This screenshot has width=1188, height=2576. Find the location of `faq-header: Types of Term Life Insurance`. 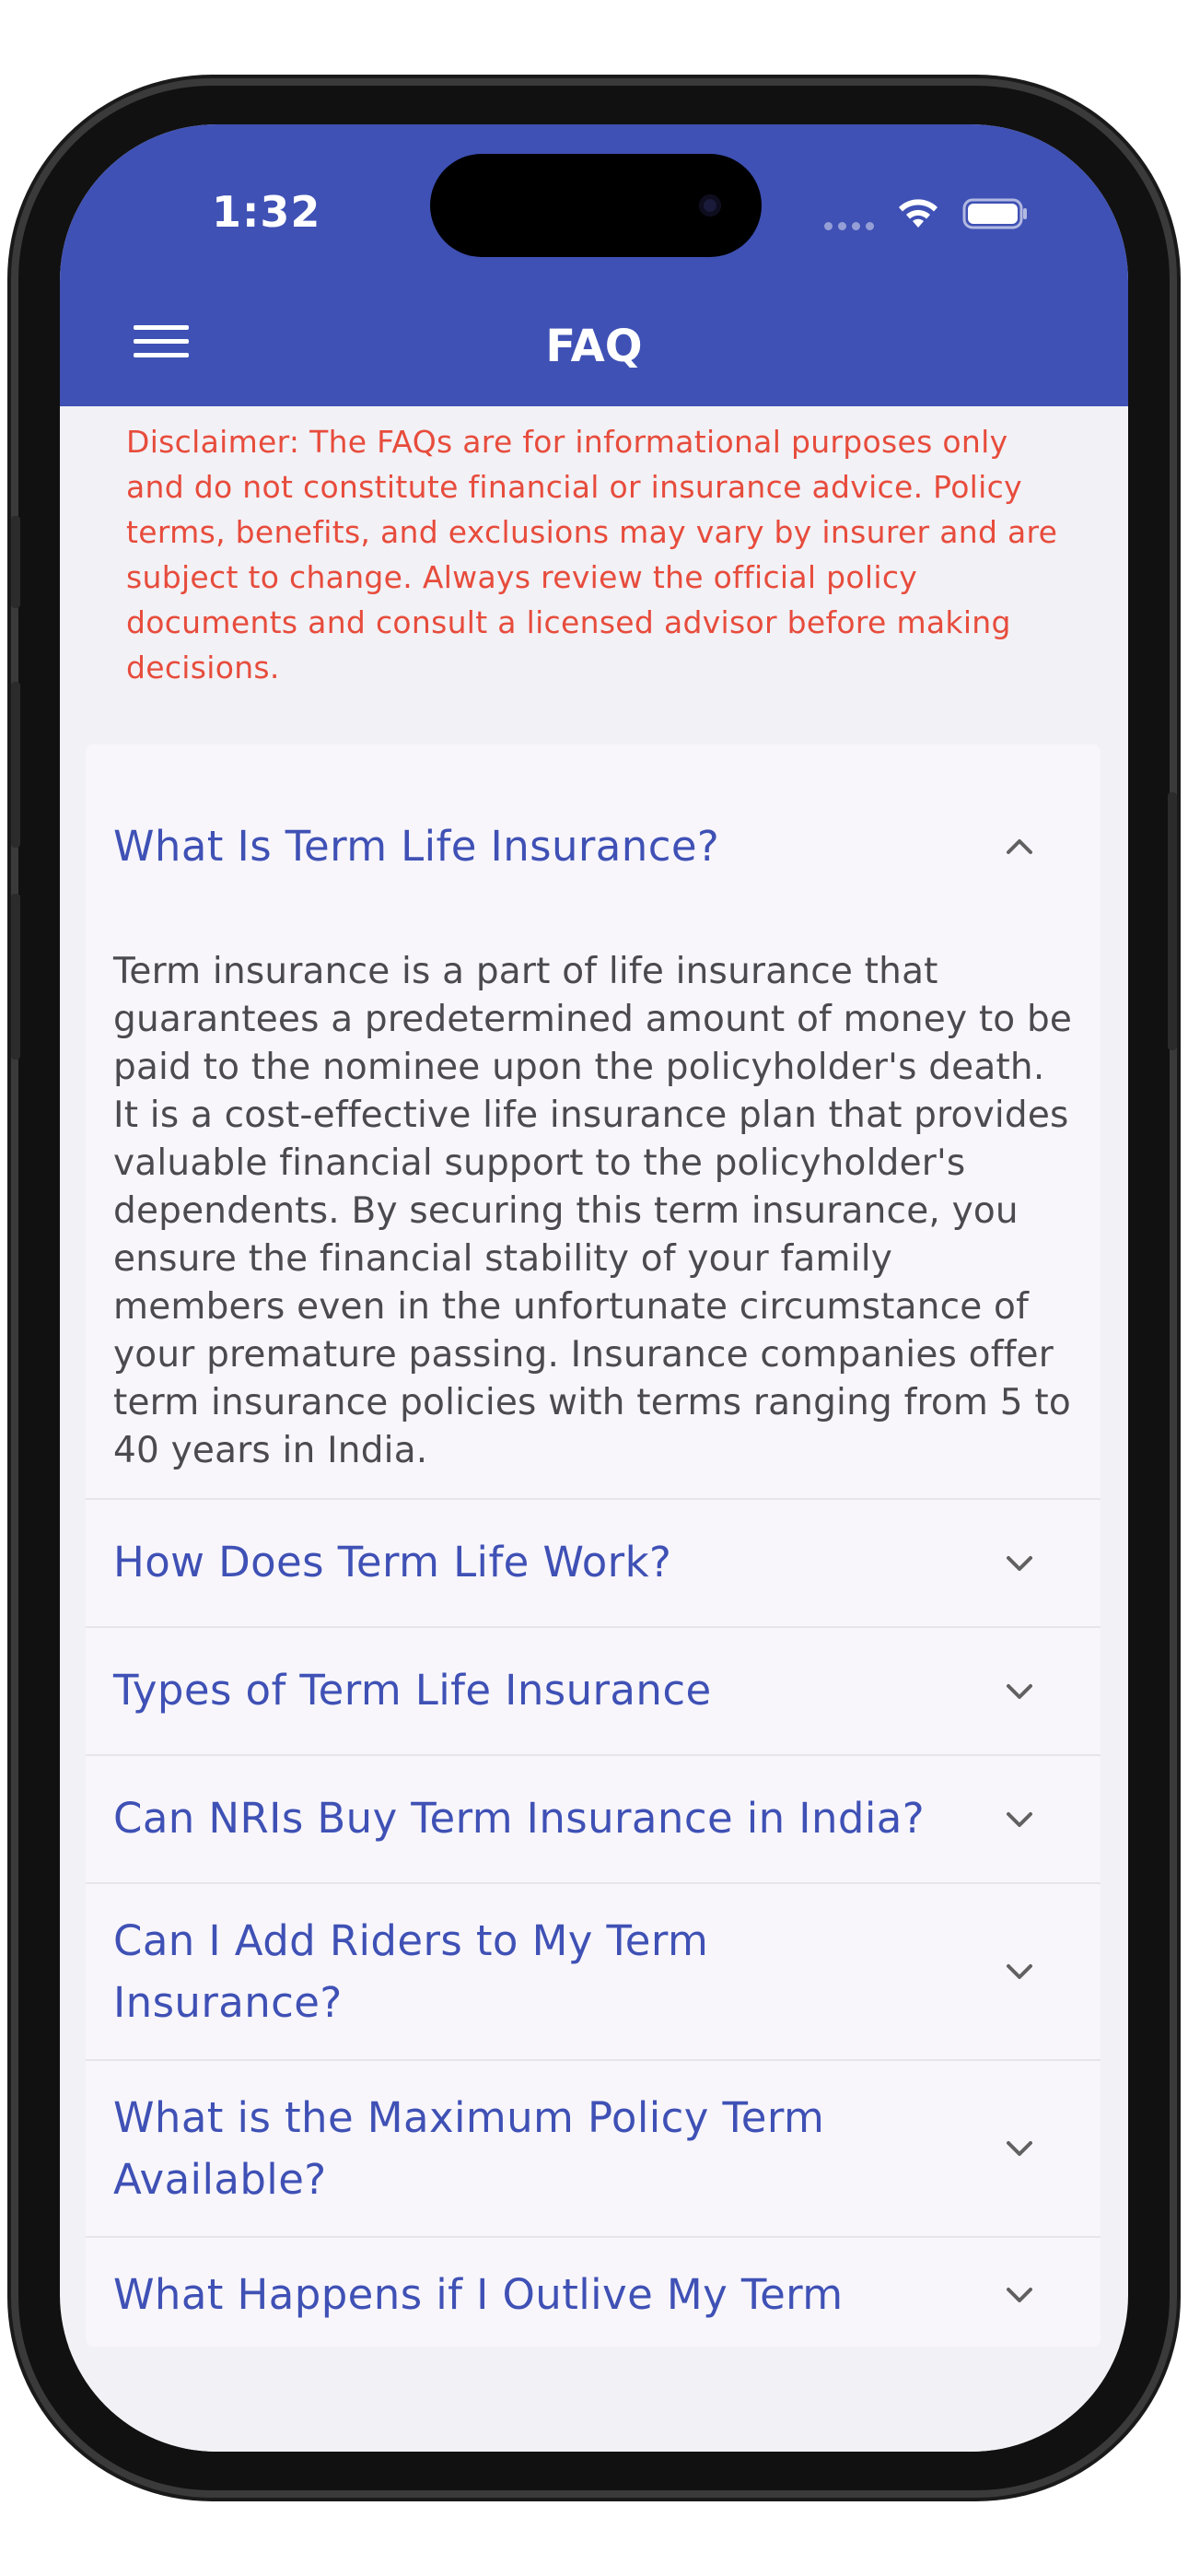

faq-header: Types of Term Life Insurance is located at coordinates (593, 1691).